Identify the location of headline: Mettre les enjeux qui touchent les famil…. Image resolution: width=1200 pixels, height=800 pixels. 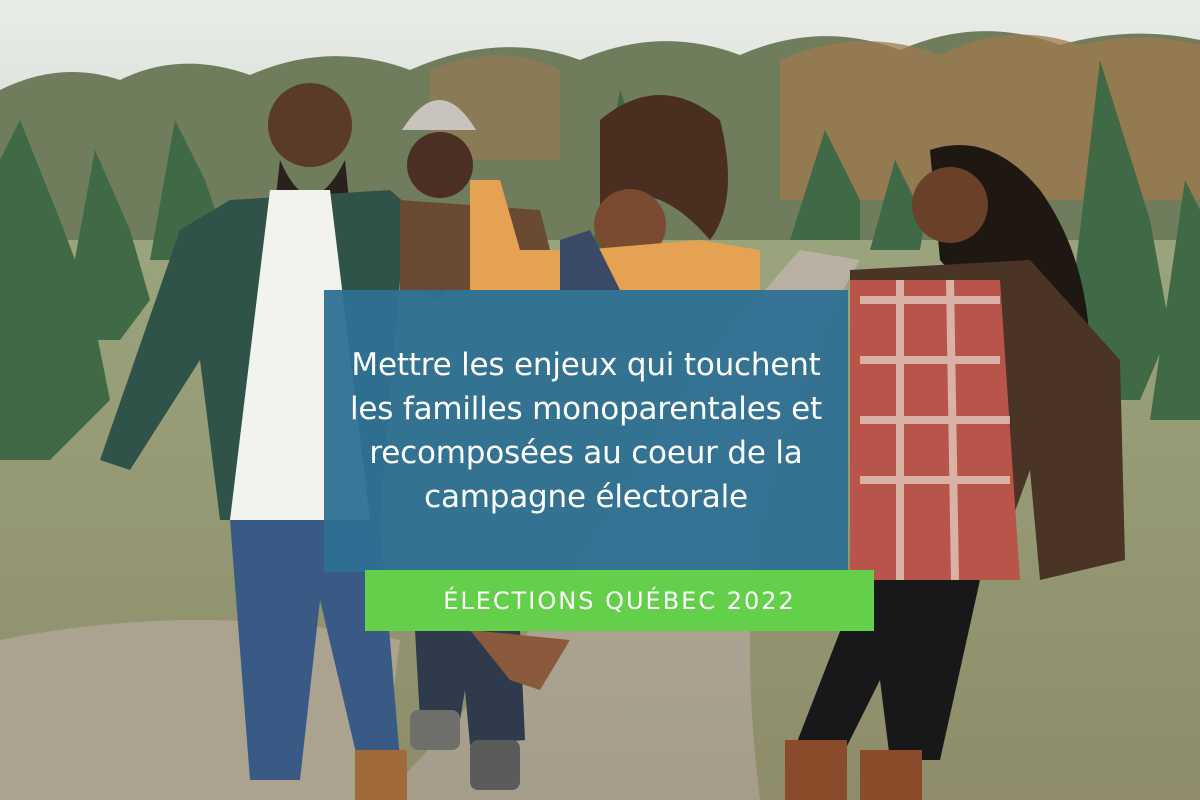
(586, 431).